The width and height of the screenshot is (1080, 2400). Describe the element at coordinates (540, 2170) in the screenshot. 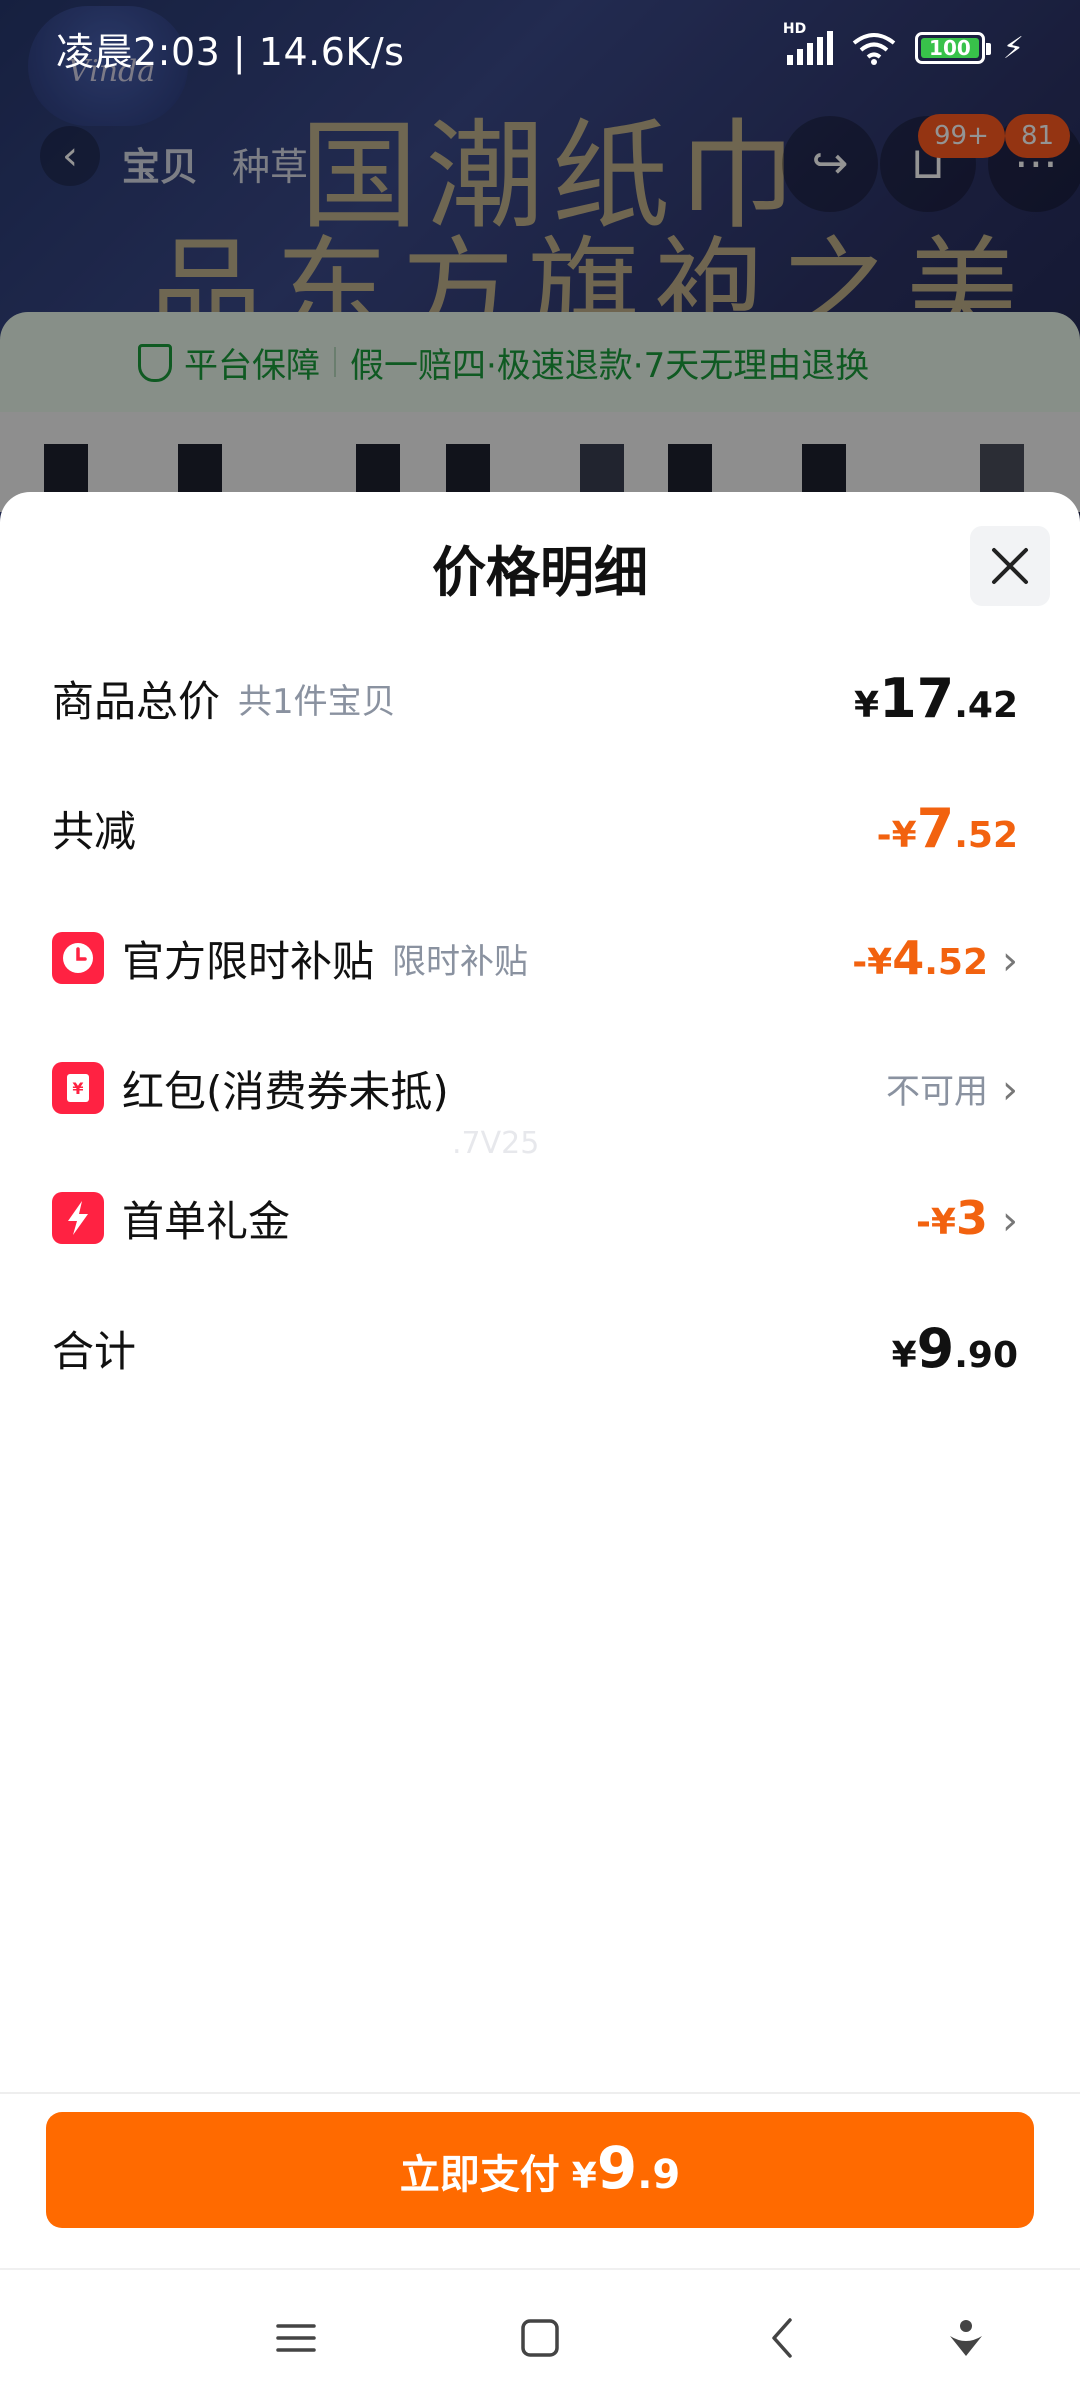

I see `pay-now-button: 立即支付 ¥ 9 .9` at that location.